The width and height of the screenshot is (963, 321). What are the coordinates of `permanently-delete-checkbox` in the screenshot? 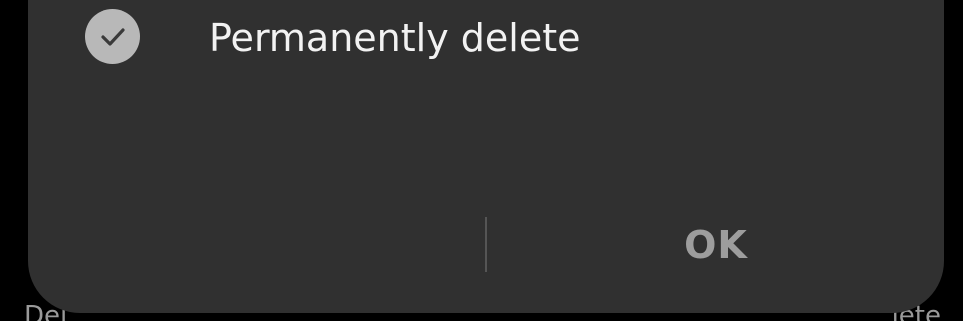 It's located at (112, 36).